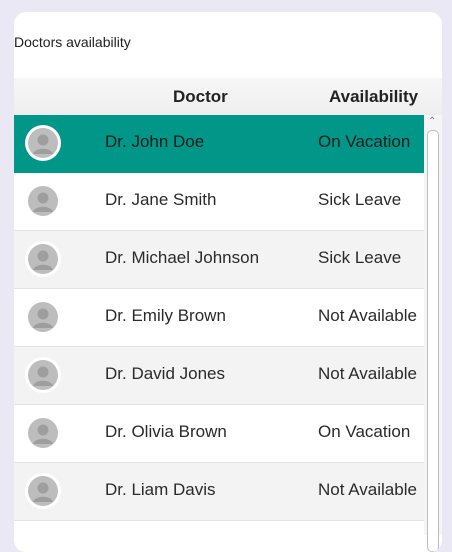  Describe the element at coordinates (200, 97) in the screenshot. I see `column-header-doctor: Doctor` at that location.